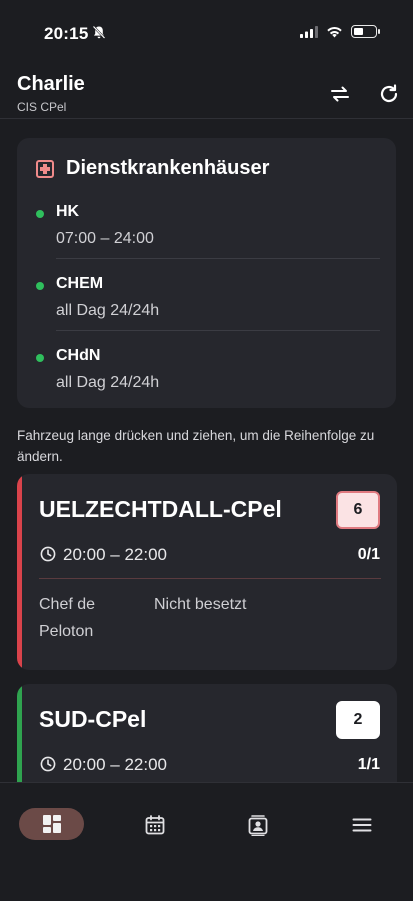 The height and width of the screenshot is (901, 413). What do you see at coordinates (365, 31) in the screenshot?
I see `battery-icon` at bounding box center [365, 31].